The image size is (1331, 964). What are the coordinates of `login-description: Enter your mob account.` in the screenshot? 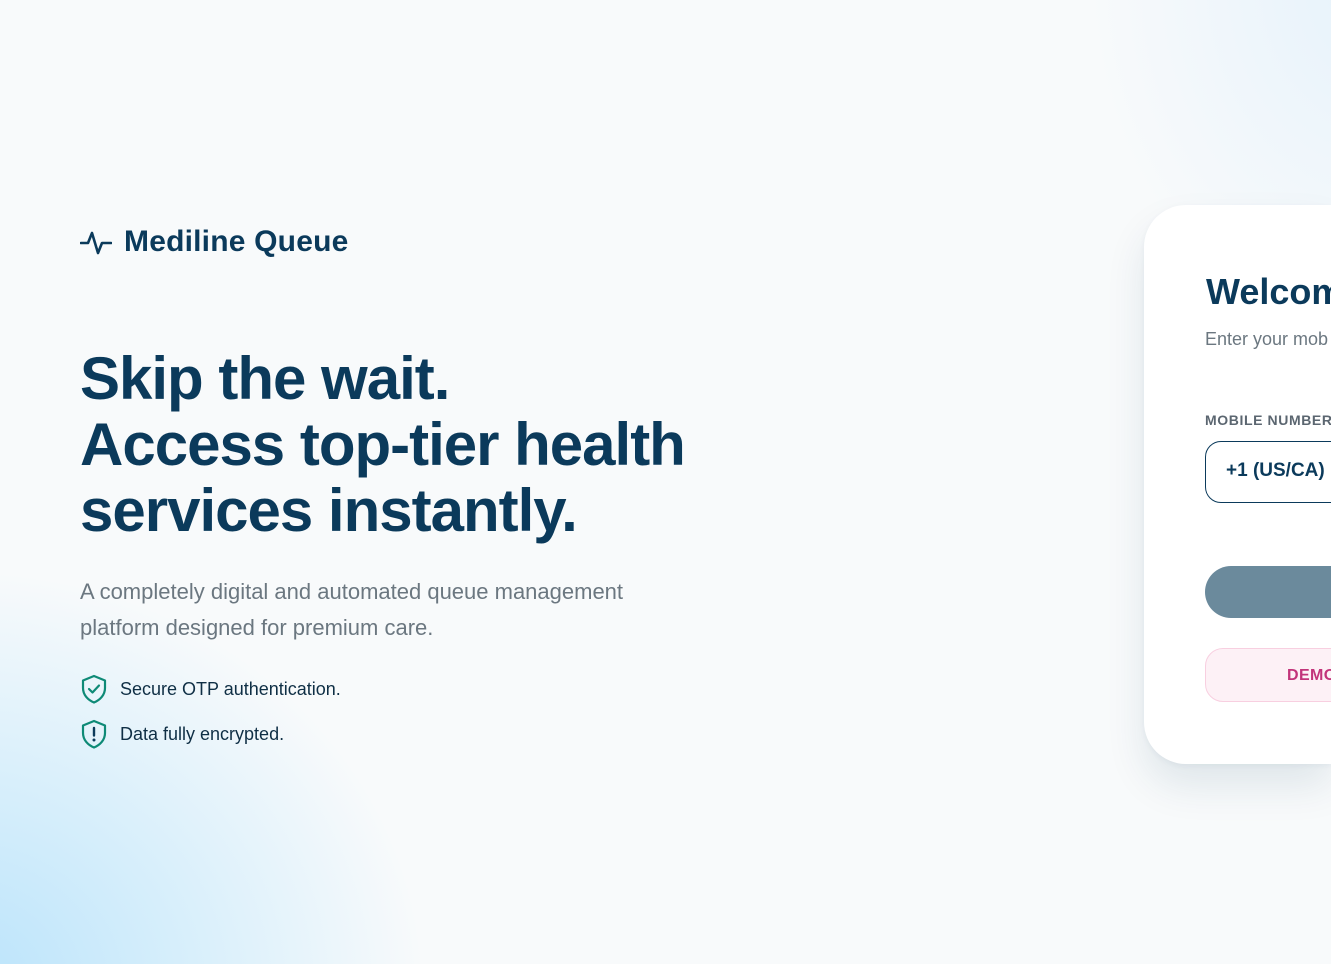 It's located at (1268, 339).